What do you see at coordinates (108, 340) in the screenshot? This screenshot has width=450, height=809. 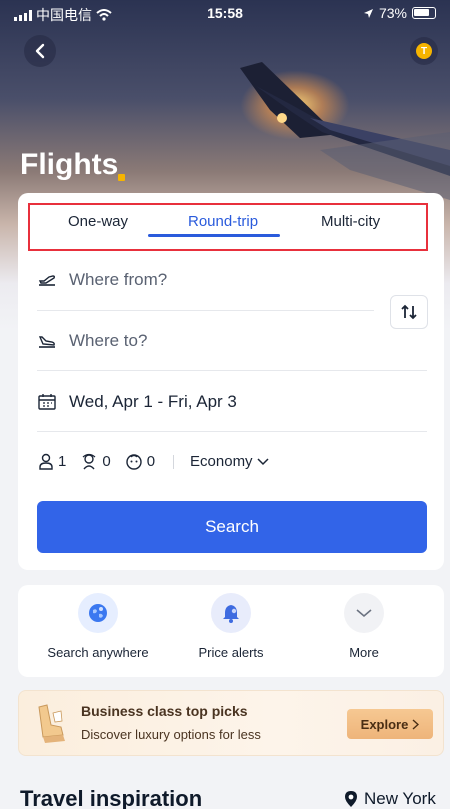 I see `destination-placeholder: Where to?` at bounding box center [108, 340].